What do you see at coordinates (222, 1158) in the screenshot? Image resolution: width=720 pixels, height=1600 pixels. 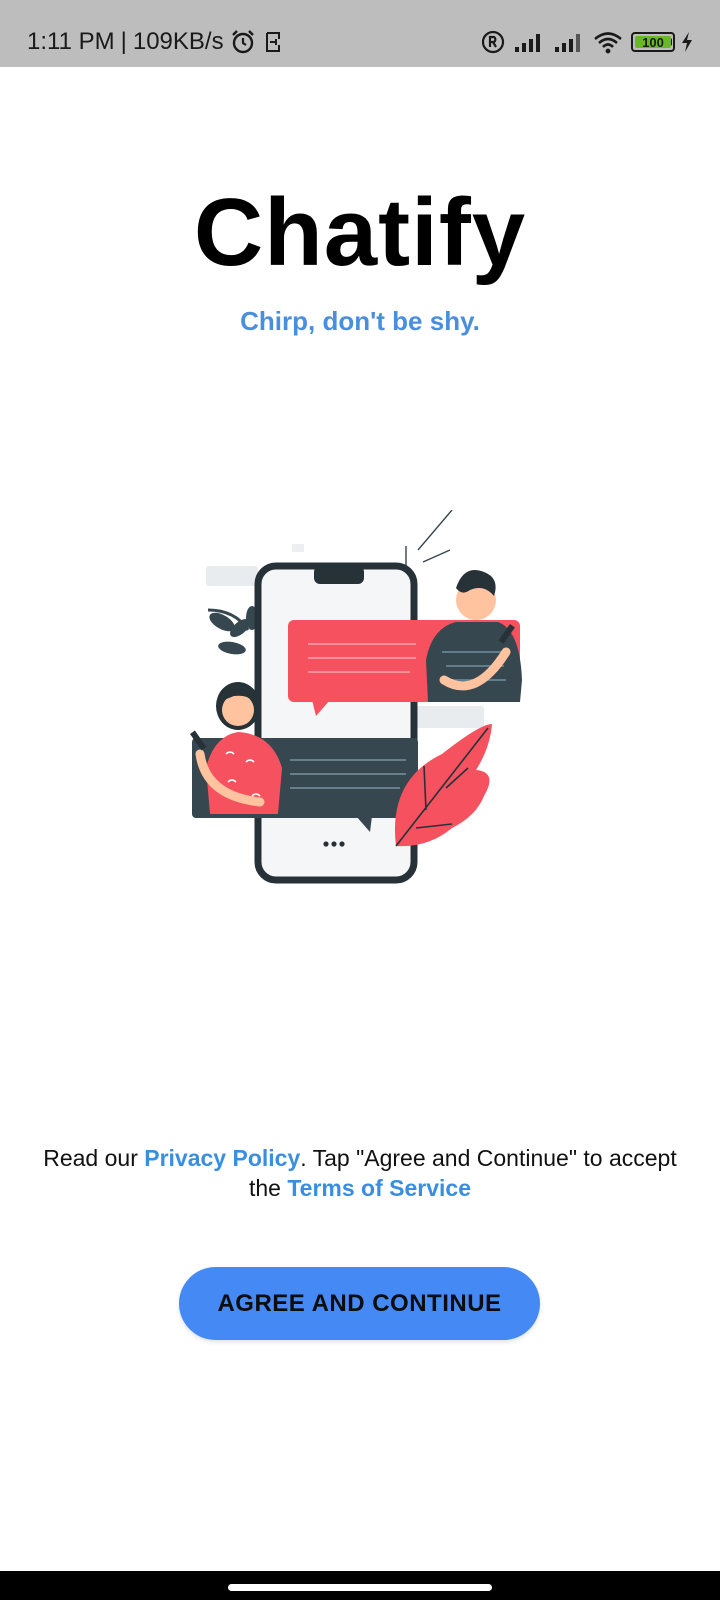 I see `privacy-policy-link: Privacy Policy` at bounding box center [222, 1158].